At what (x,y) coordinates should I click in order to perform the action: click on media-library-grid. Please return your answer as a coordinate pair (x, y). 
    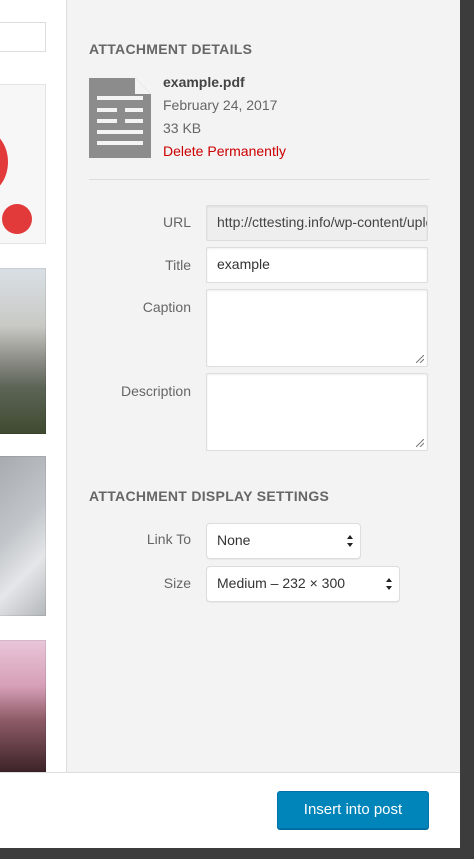
    Looking at the image, I should click on (33, 386).